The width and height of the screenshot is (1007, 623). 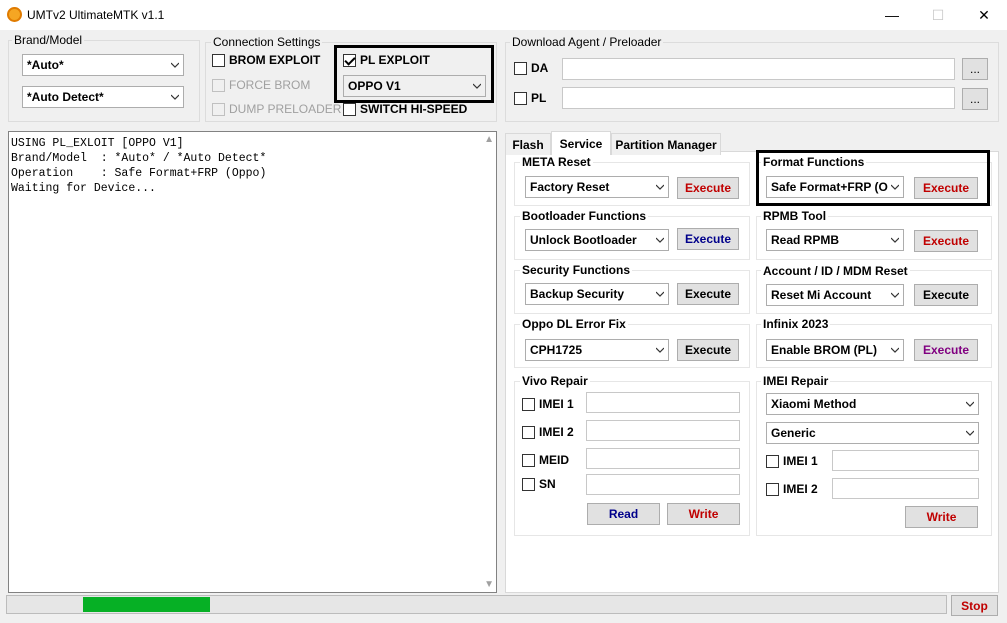 I want to click on vivo-meid-checkbox: MEID, so click(x=545, y=460).